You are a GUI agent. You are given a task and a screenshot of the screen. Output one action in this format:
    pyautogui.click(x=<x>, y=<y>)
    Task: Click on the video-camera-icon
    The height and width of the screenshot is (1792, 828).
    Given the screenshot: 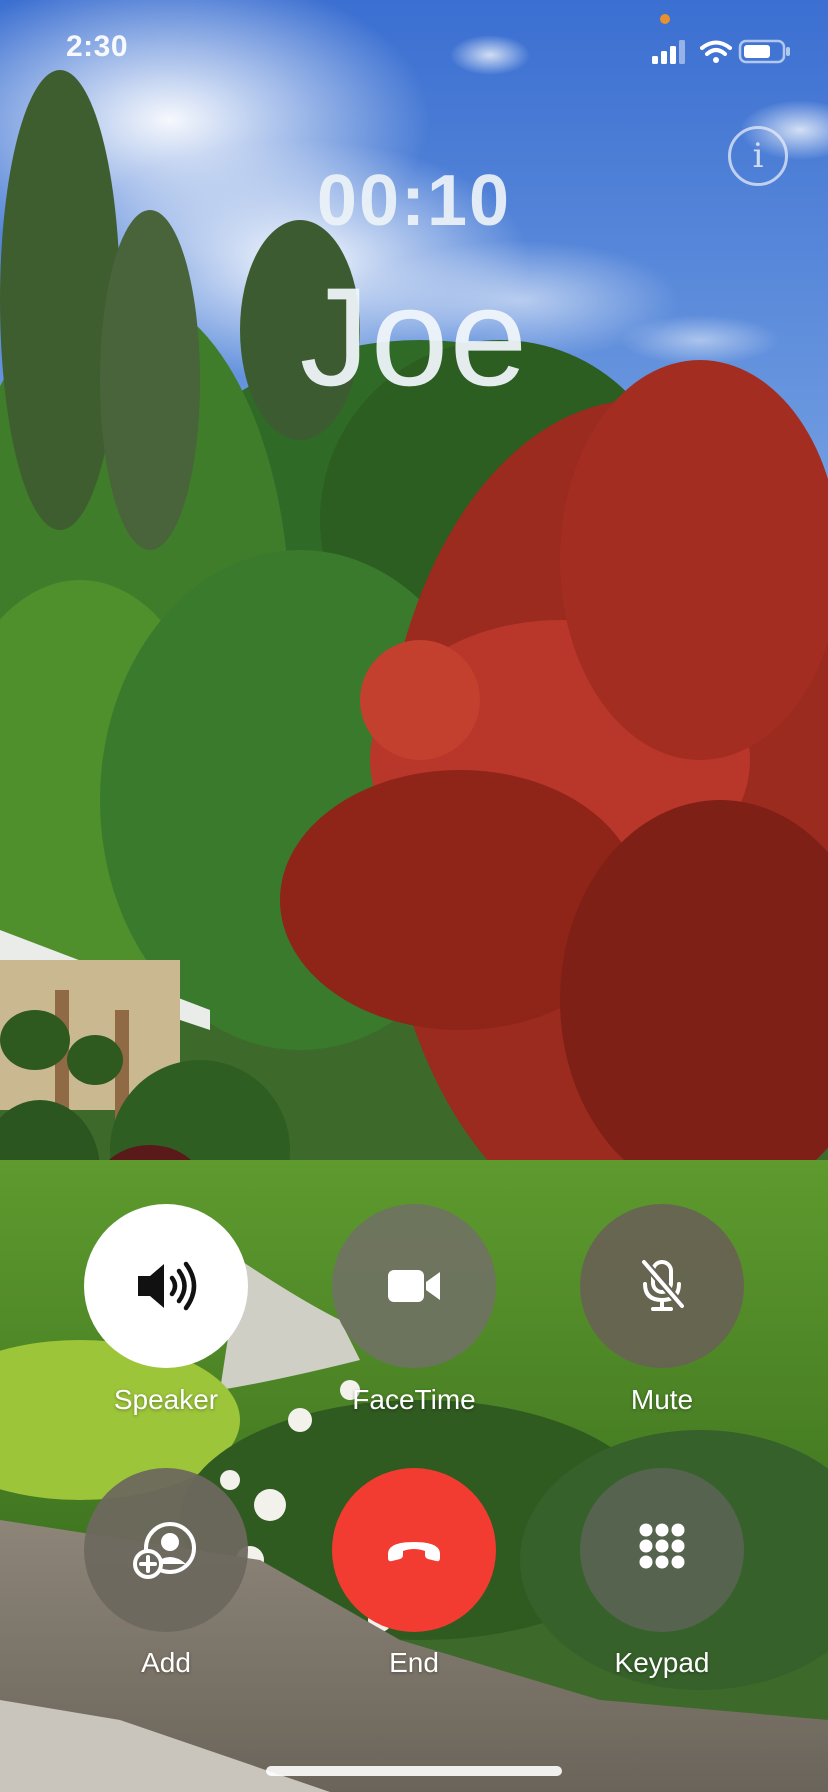 What is the action you would take?
    pyautogui.click(x=414, y=1286)
    